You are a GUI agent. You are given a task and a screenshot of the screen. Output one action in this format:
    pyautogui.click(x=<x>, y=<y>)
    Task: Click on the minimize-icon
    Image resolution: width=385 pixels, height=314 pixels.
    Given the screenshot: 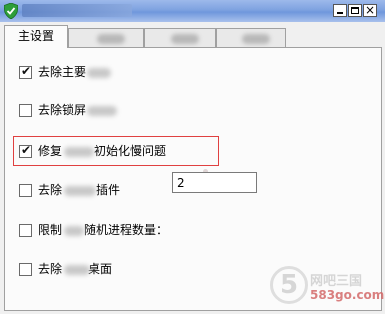 What is the action you would take?
    pyautogui.click(x=340, y=13)
    